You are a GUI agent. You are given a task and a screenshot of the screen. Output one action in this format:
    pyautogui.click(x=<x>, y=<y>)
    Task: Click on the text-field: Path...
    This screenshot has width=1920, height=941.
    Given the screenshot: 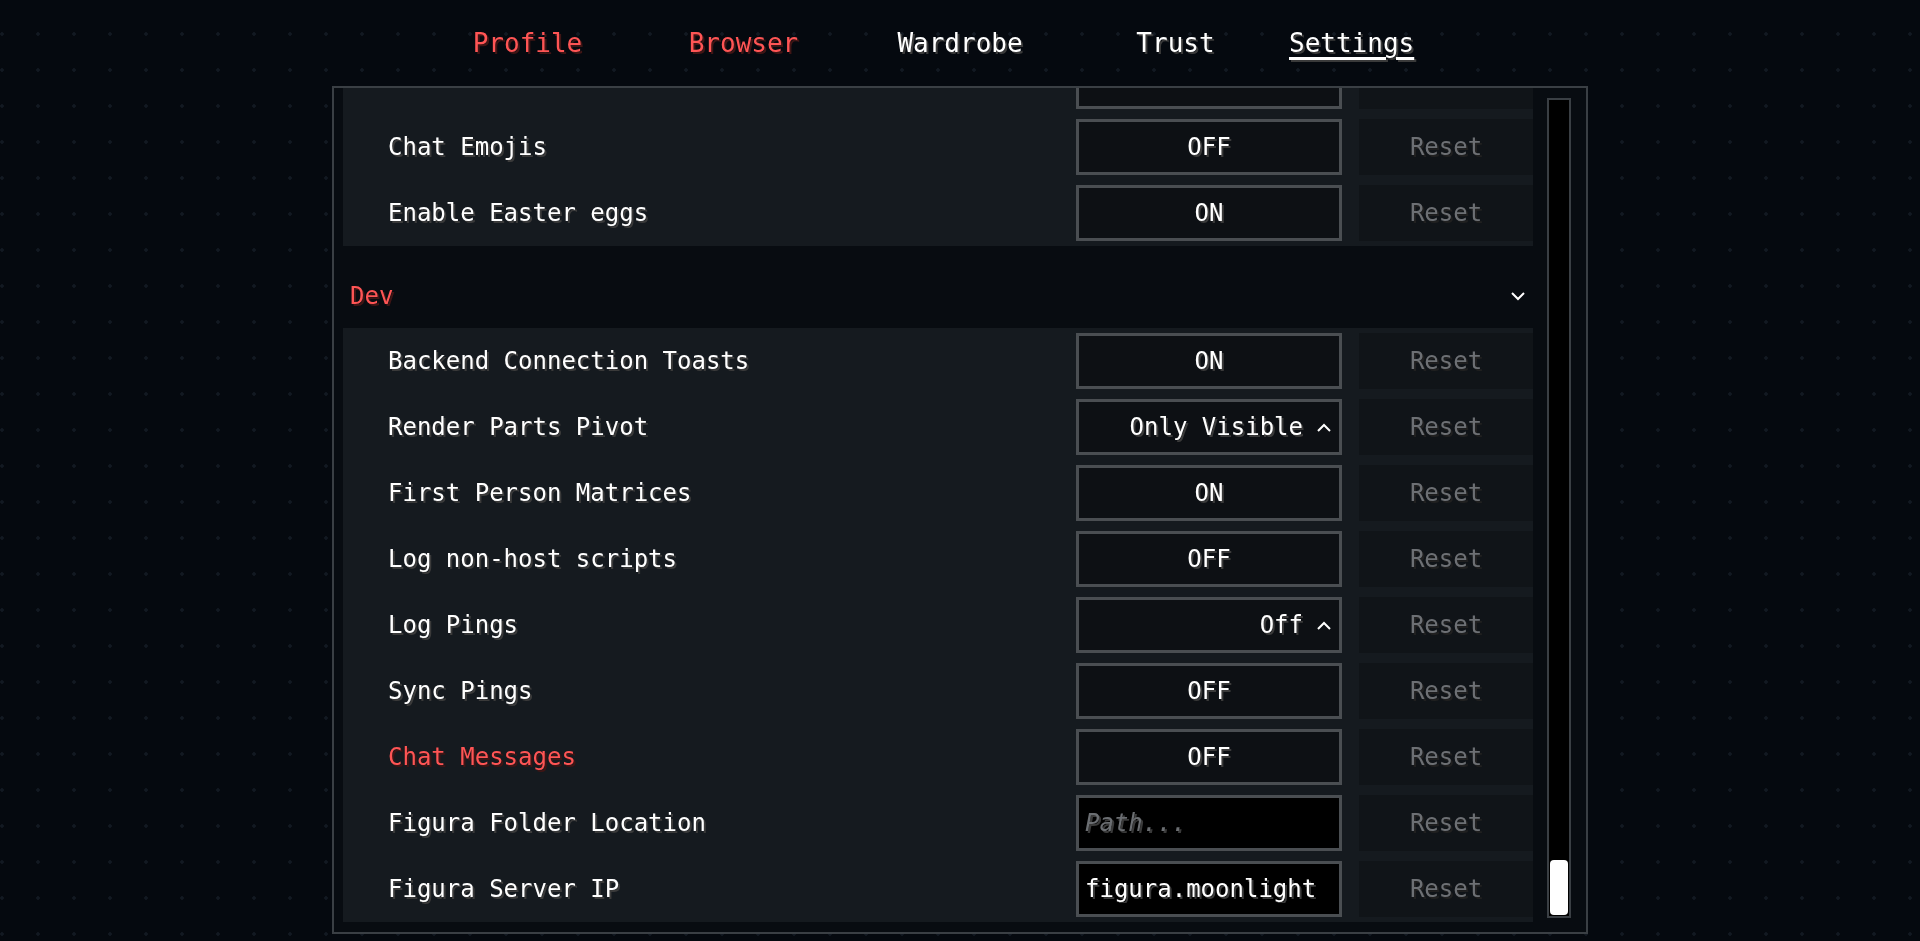 What is the action you would take?
    pyautogui.click(x=1209, y=823)
    